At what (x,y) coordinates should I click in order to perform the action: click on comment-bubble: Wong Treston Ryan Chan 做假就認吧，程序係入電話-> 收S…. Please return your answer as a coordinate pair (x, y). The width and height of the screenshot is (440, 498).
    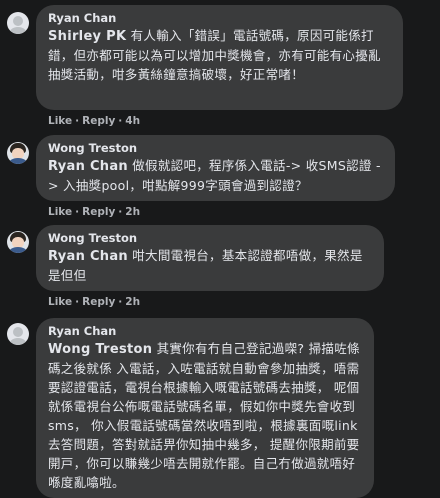
    Looking at the image, I should click on (215, 168).